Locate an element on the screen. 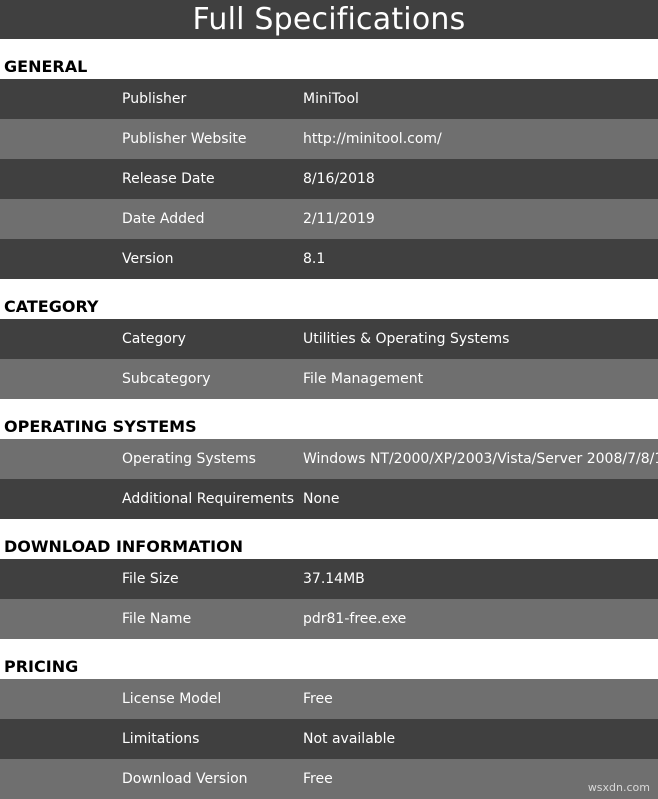  spec-row-license-model: License Model Free is located at coordinates (329, 699).